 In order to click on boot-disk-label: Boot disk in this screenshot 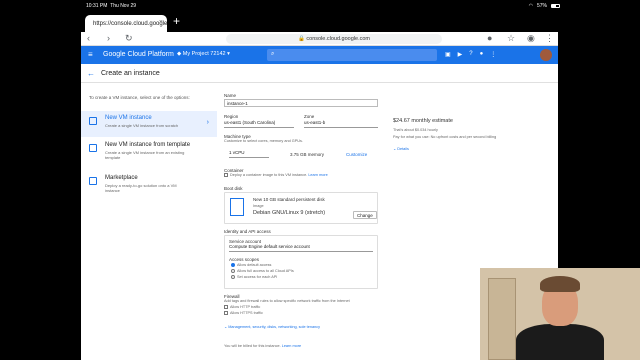, I will do `click(233, 188)`.